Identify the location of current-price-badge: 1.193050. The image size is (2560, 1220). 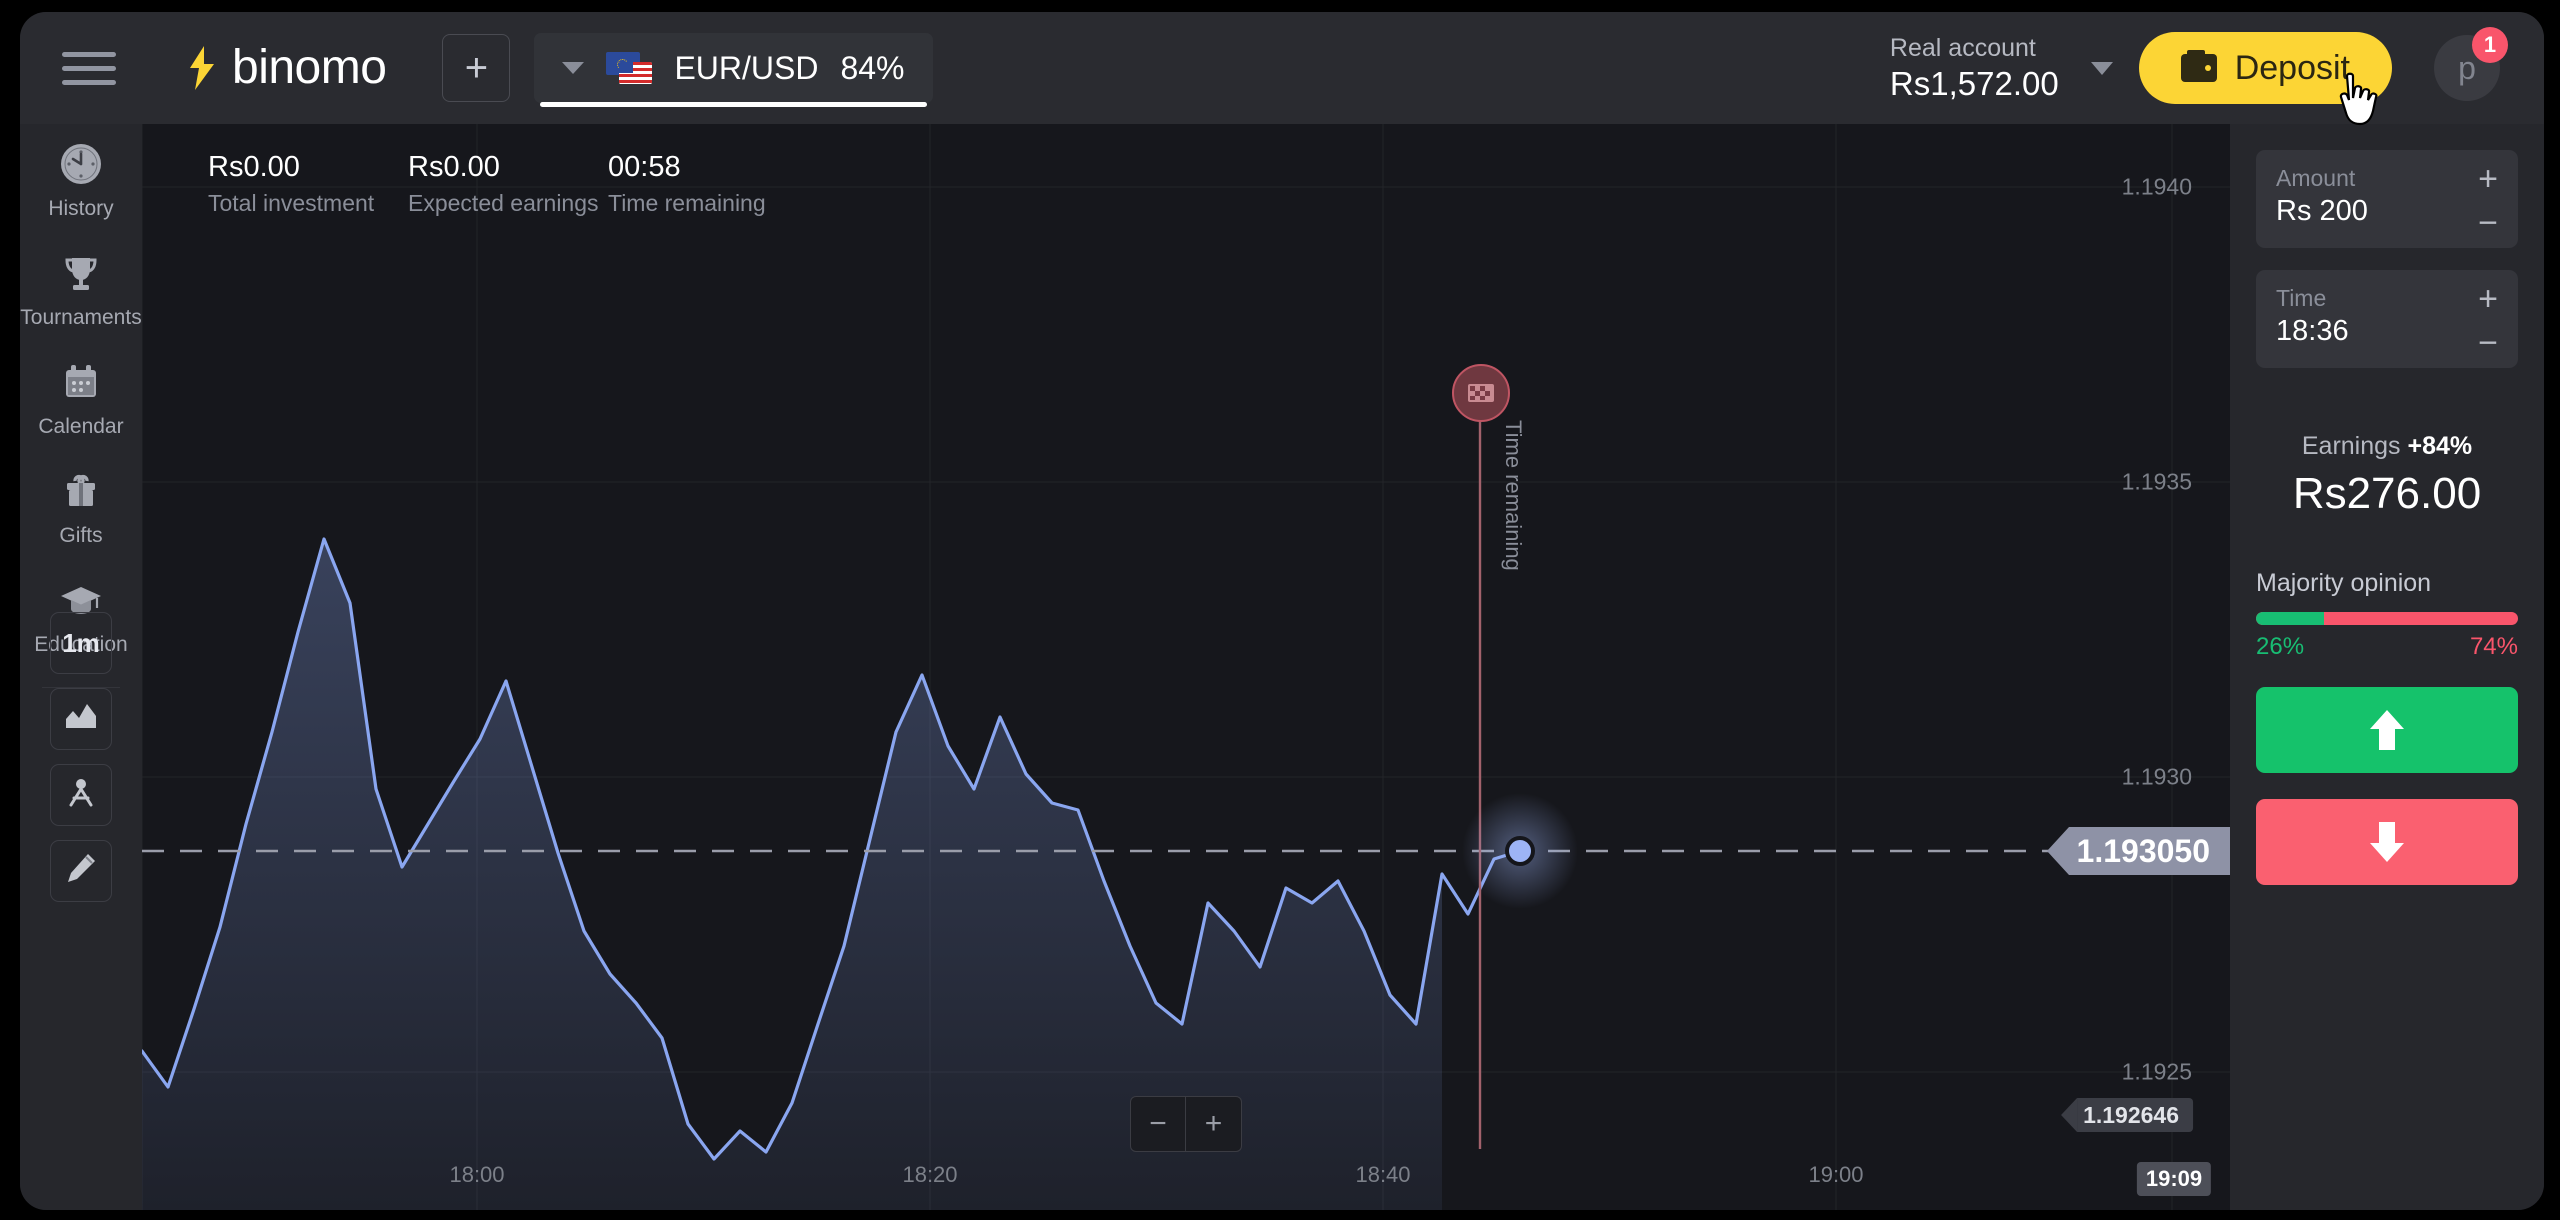
(2138, 851).